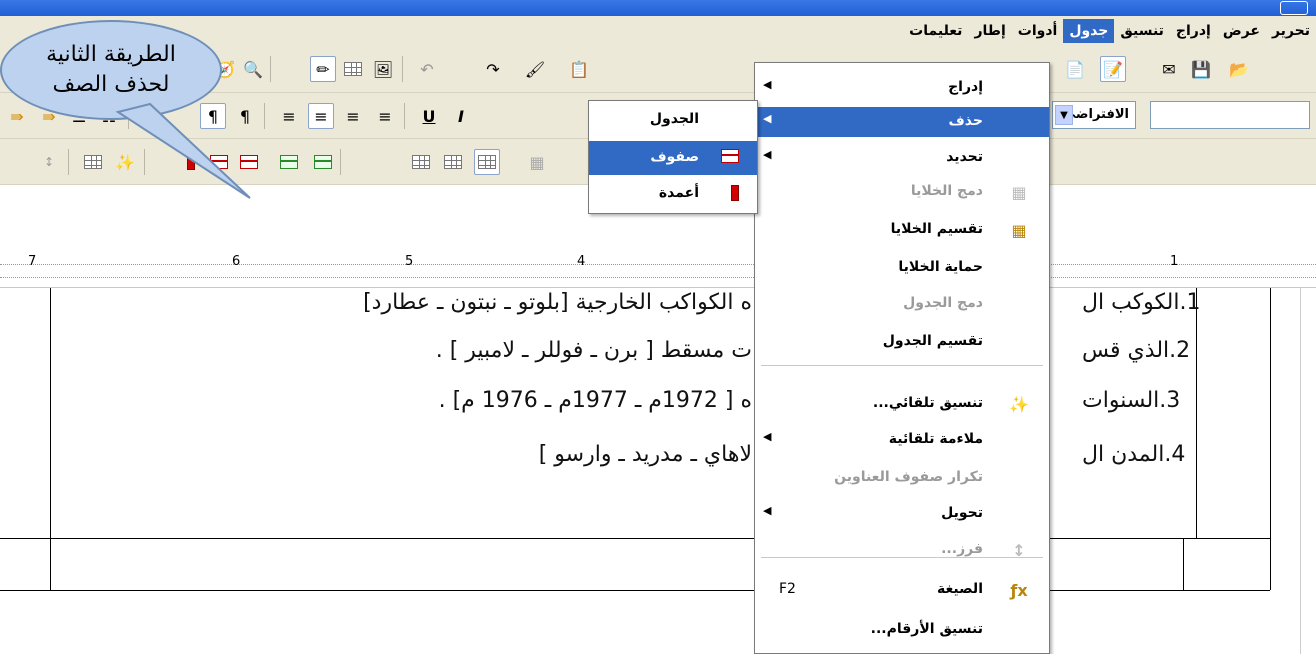 The height and width of the screenshot is (654, 1316). I want to click on delete-rows-icon, so click(730, 156).